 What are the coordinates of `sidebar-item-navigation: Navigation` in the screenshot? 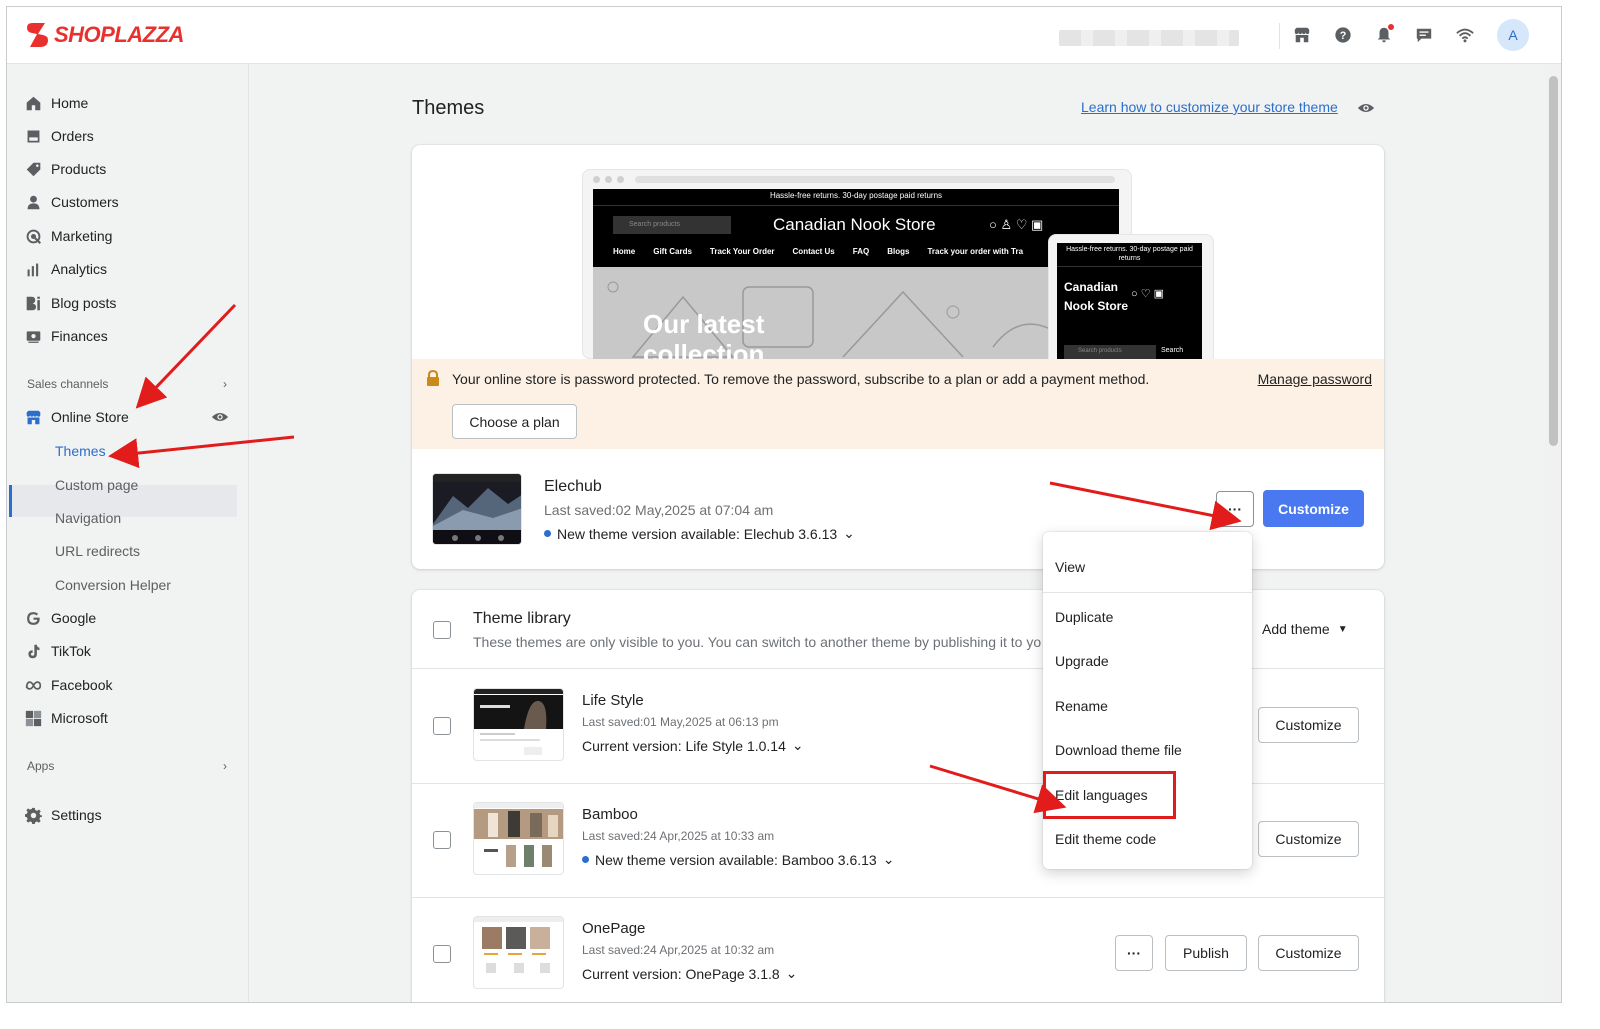 It's located at (88, 518).